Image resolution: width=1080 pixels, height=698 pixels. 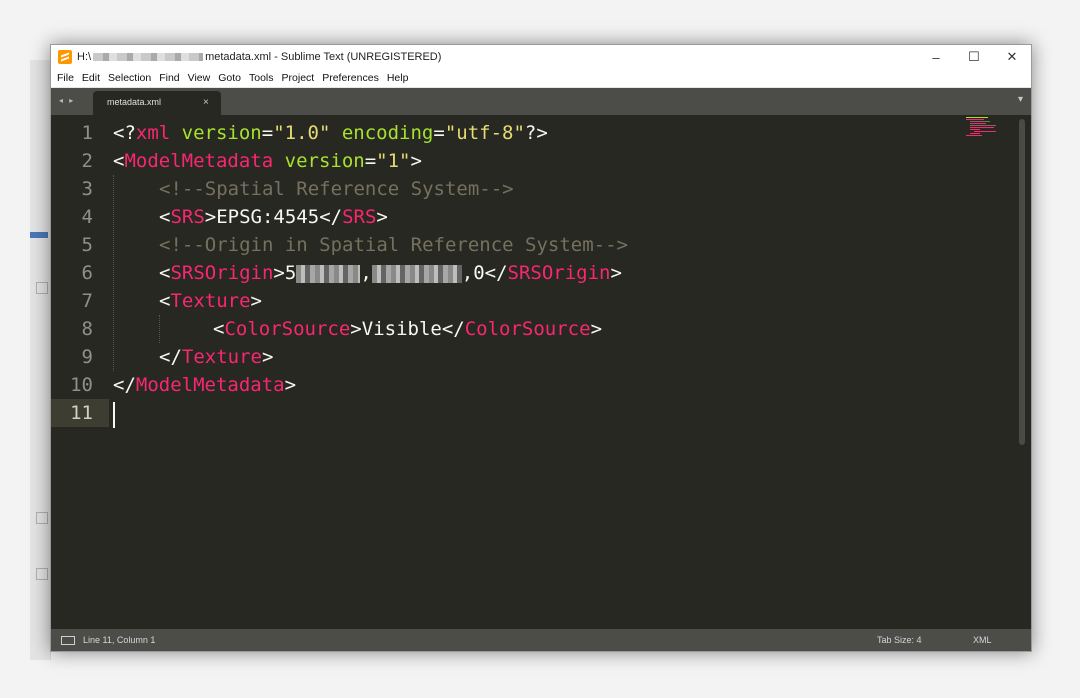 What do you see at coordinates (1020, 99) in the screenshot?
I see `tab-dropdown-icon: ▾` at bounding box center [1020, 99].